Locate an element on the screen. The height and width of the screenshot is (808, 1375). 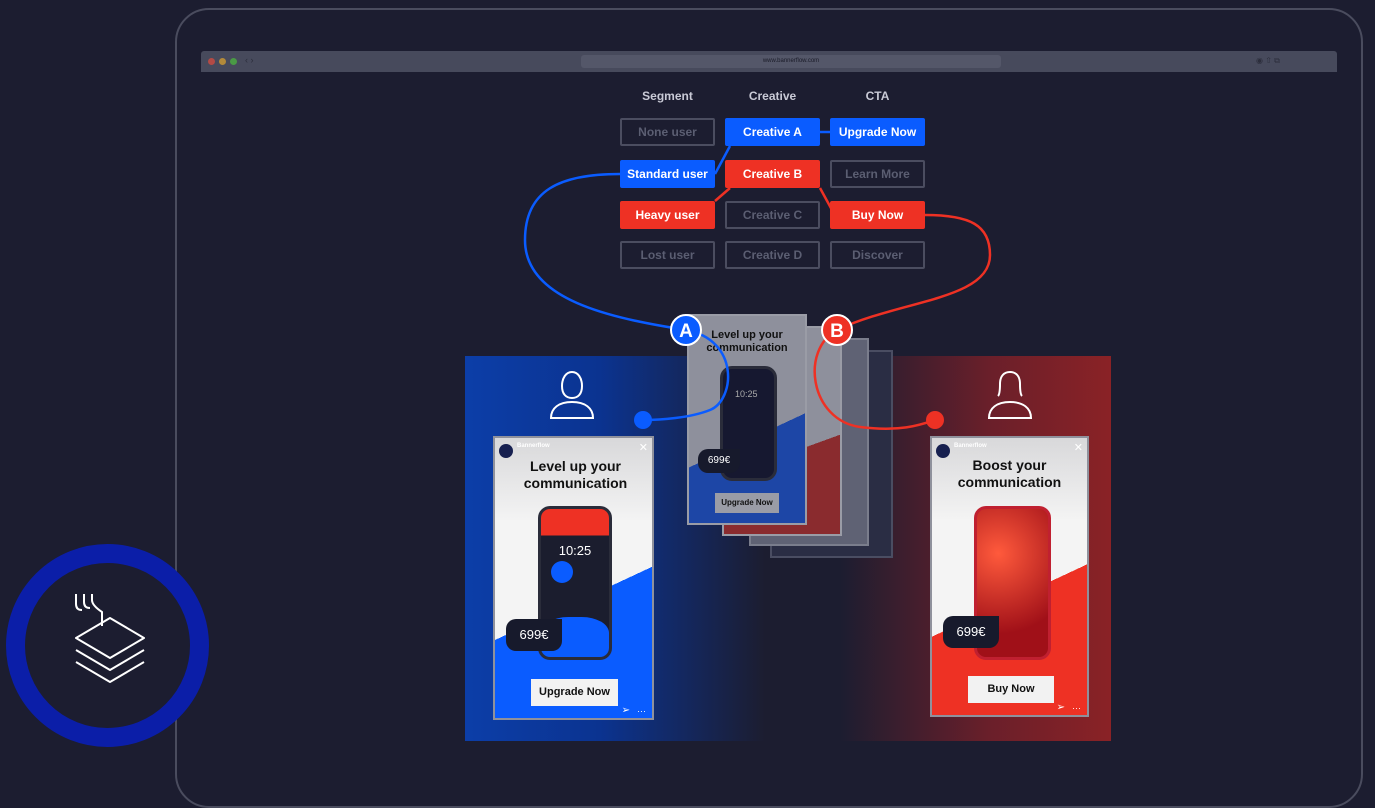
badge-b: B is located at coordinates (837, 330).